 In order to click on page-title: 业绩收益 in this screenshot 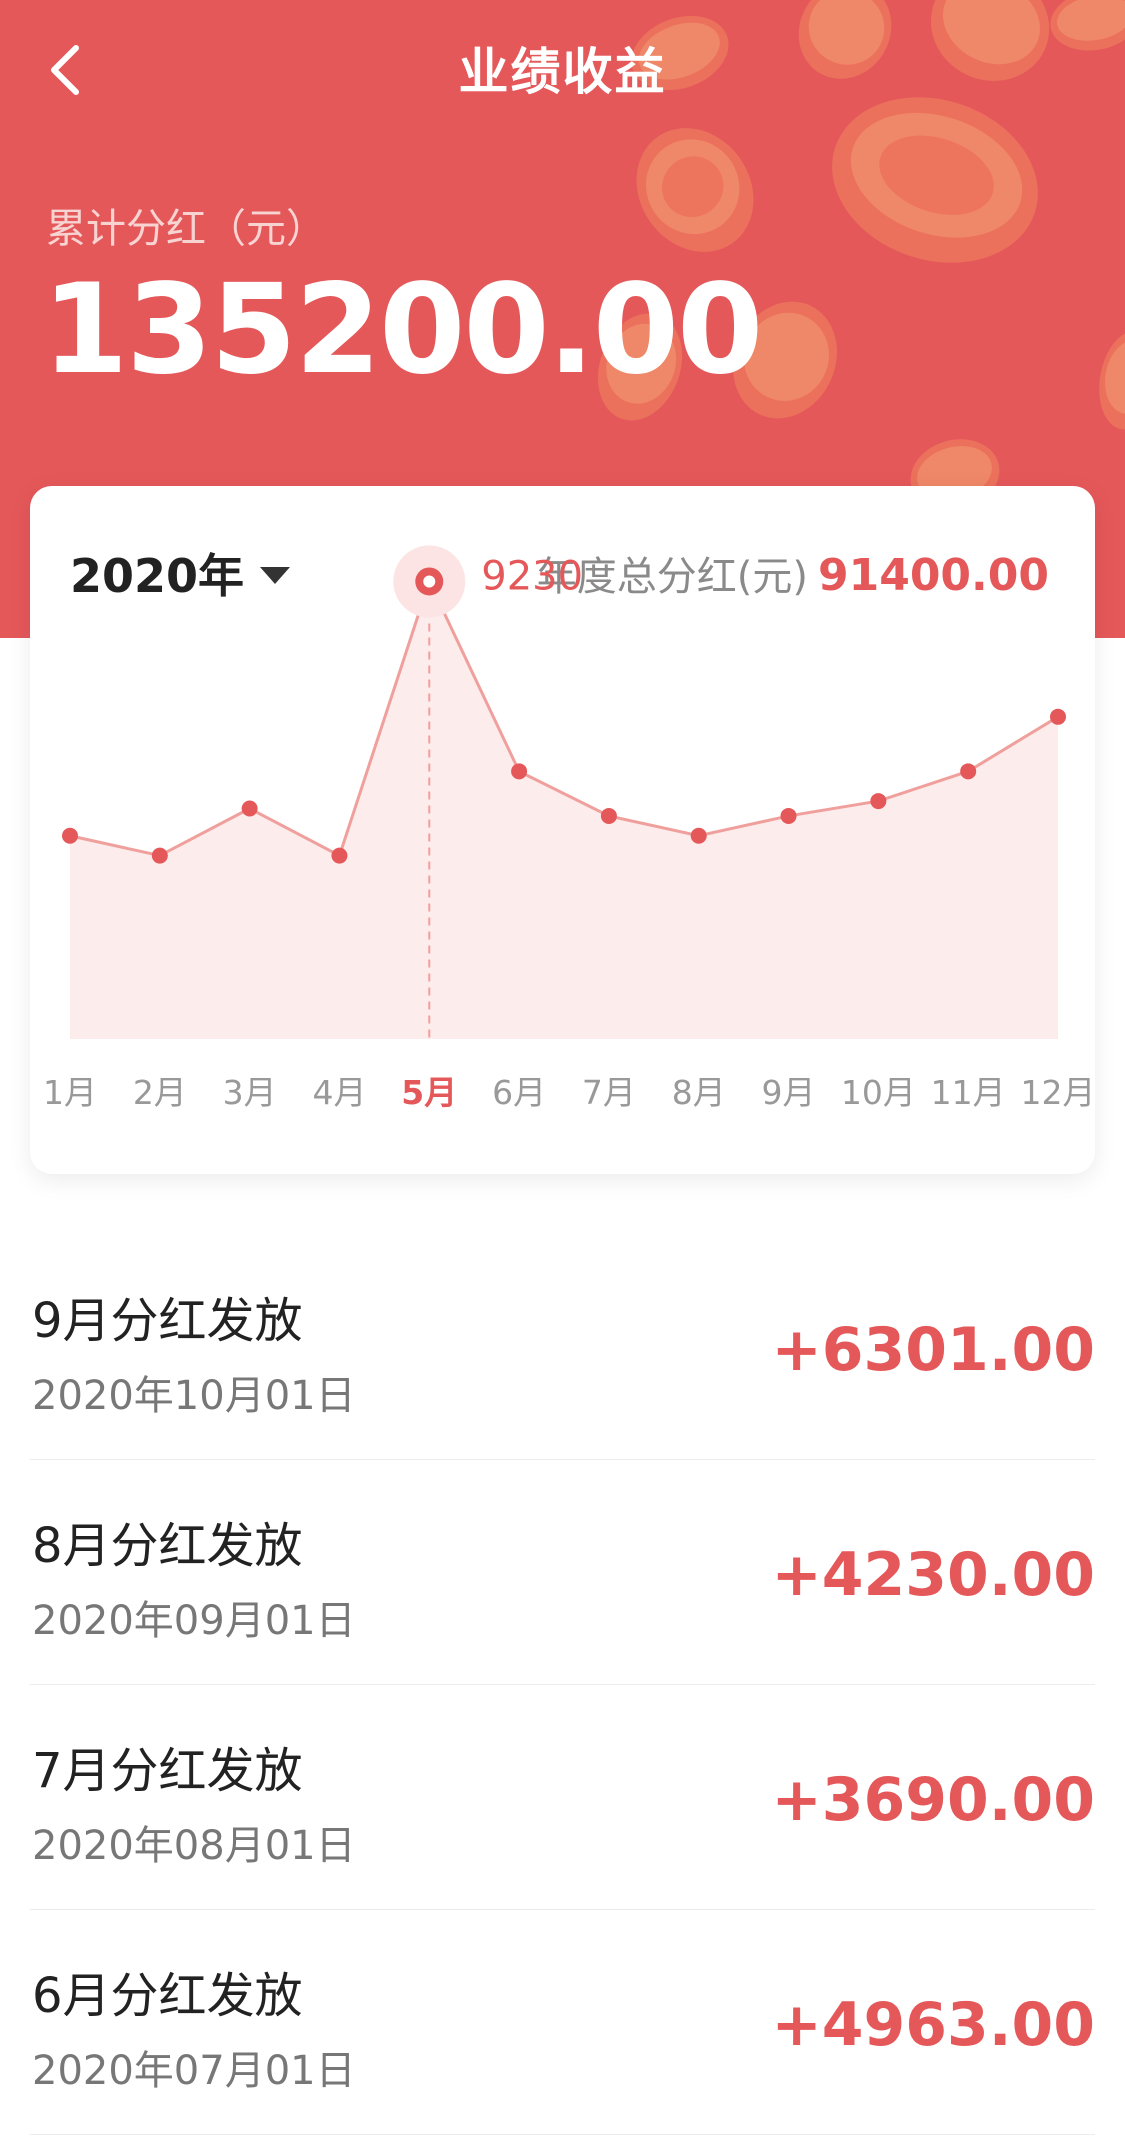, I will do `click(562, 72)`.